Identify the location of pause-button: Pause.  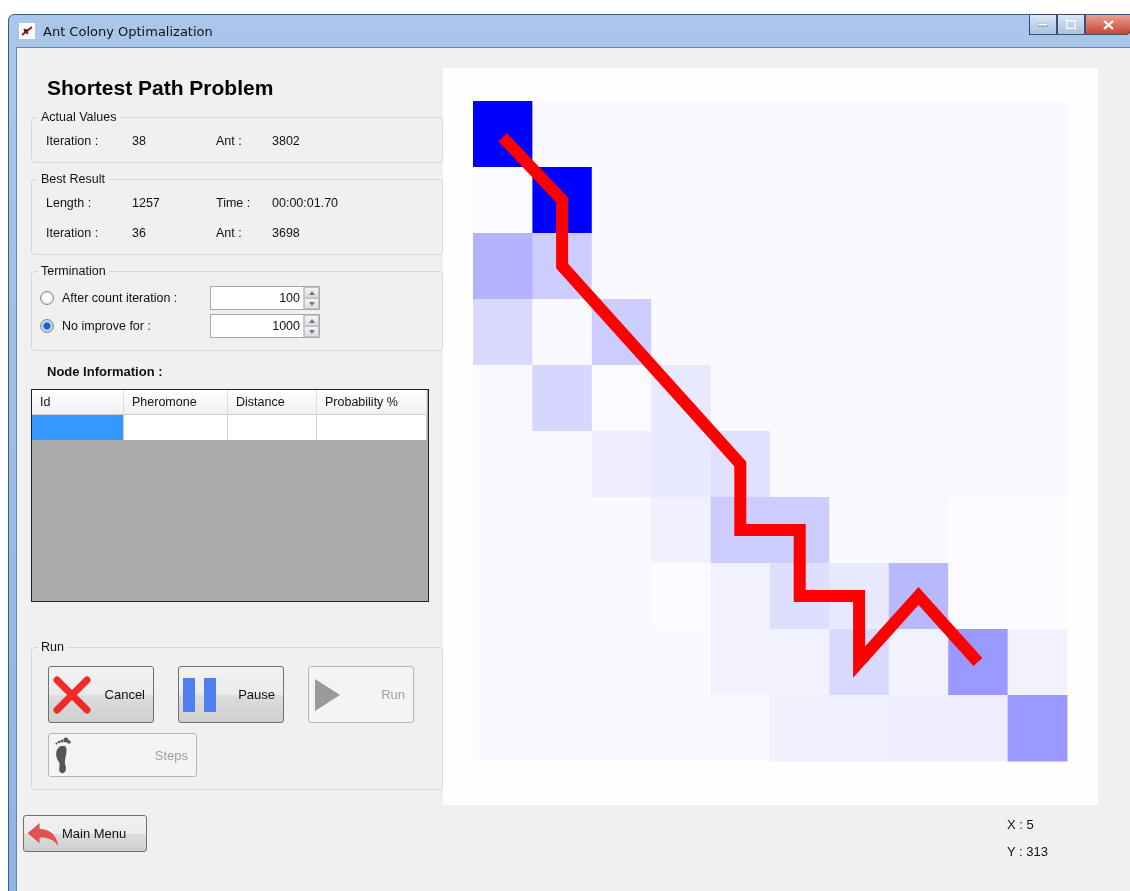
(231, 694).